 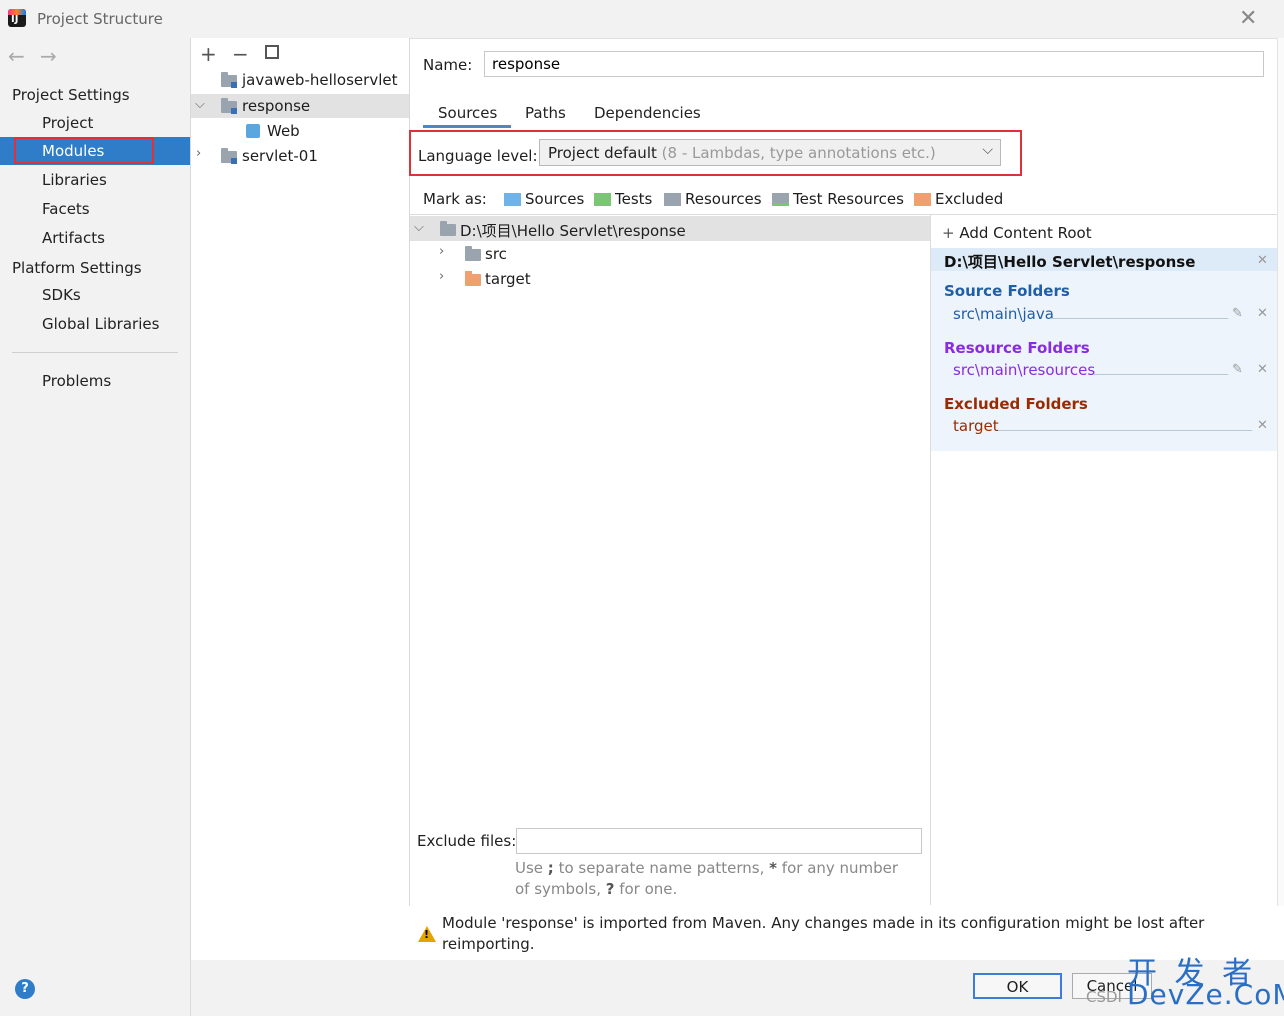 I want to click on forward-arrow-icon: →, so click(x=48, y=56).